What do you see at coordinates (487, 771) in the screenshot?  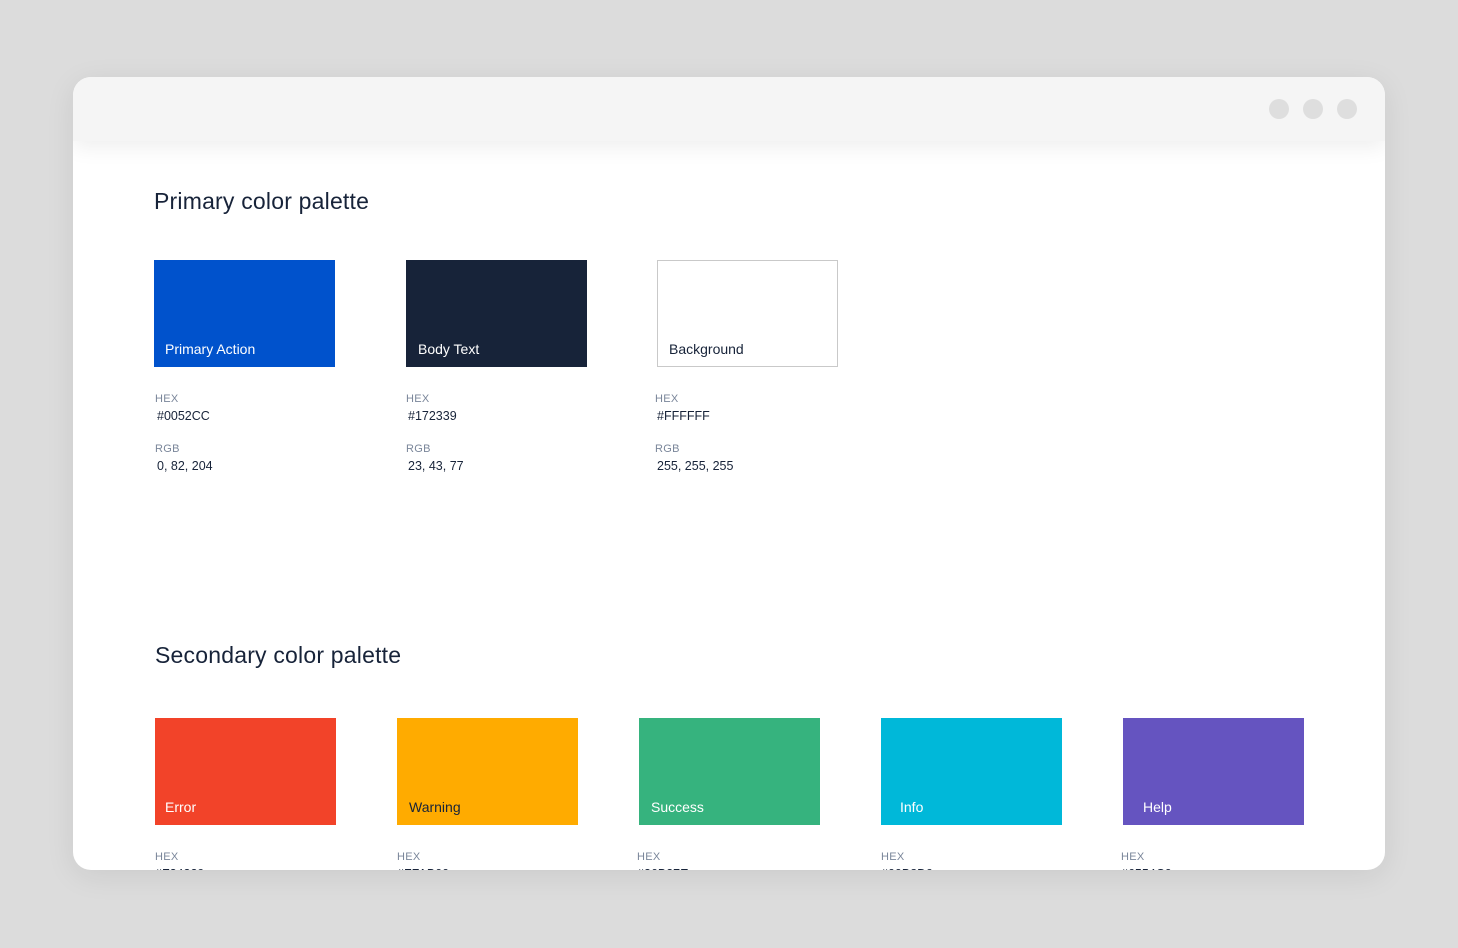 I see `color-swatch: Warning` at bounding box center [487, 771].